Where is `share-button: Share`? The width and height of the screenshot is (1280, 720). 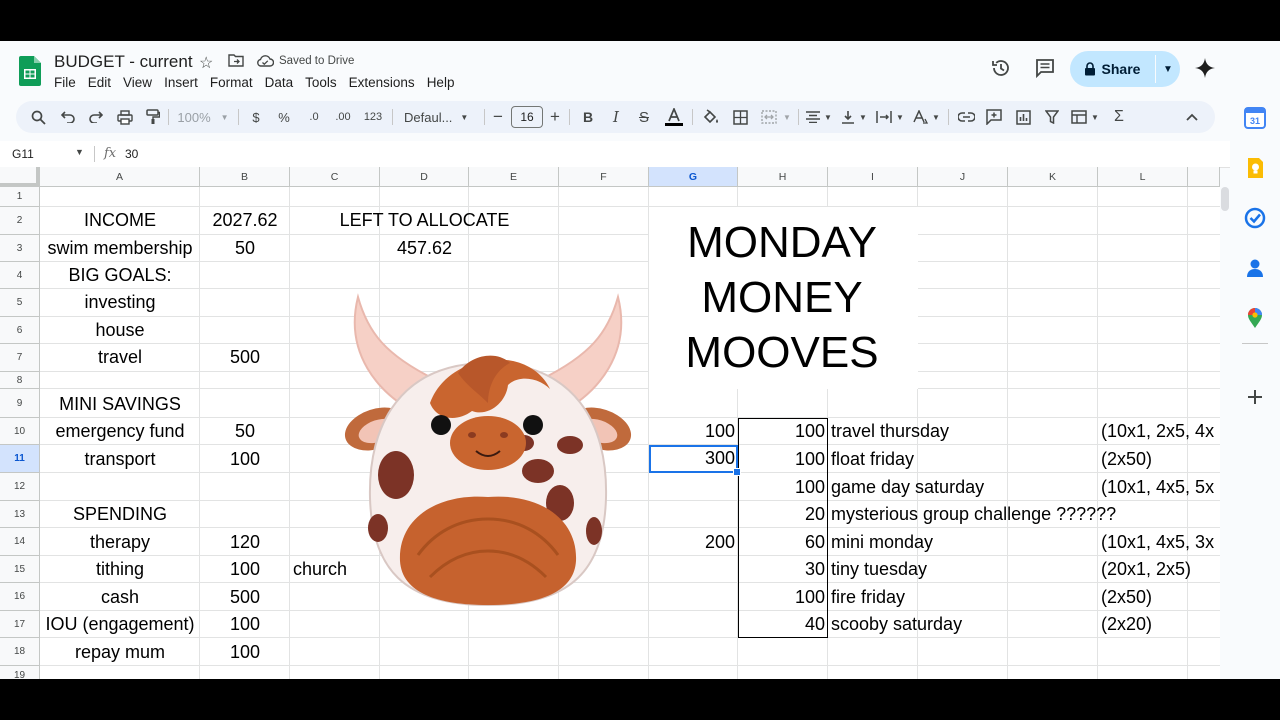
share-button: Share is located at coordinates (1112, 69).